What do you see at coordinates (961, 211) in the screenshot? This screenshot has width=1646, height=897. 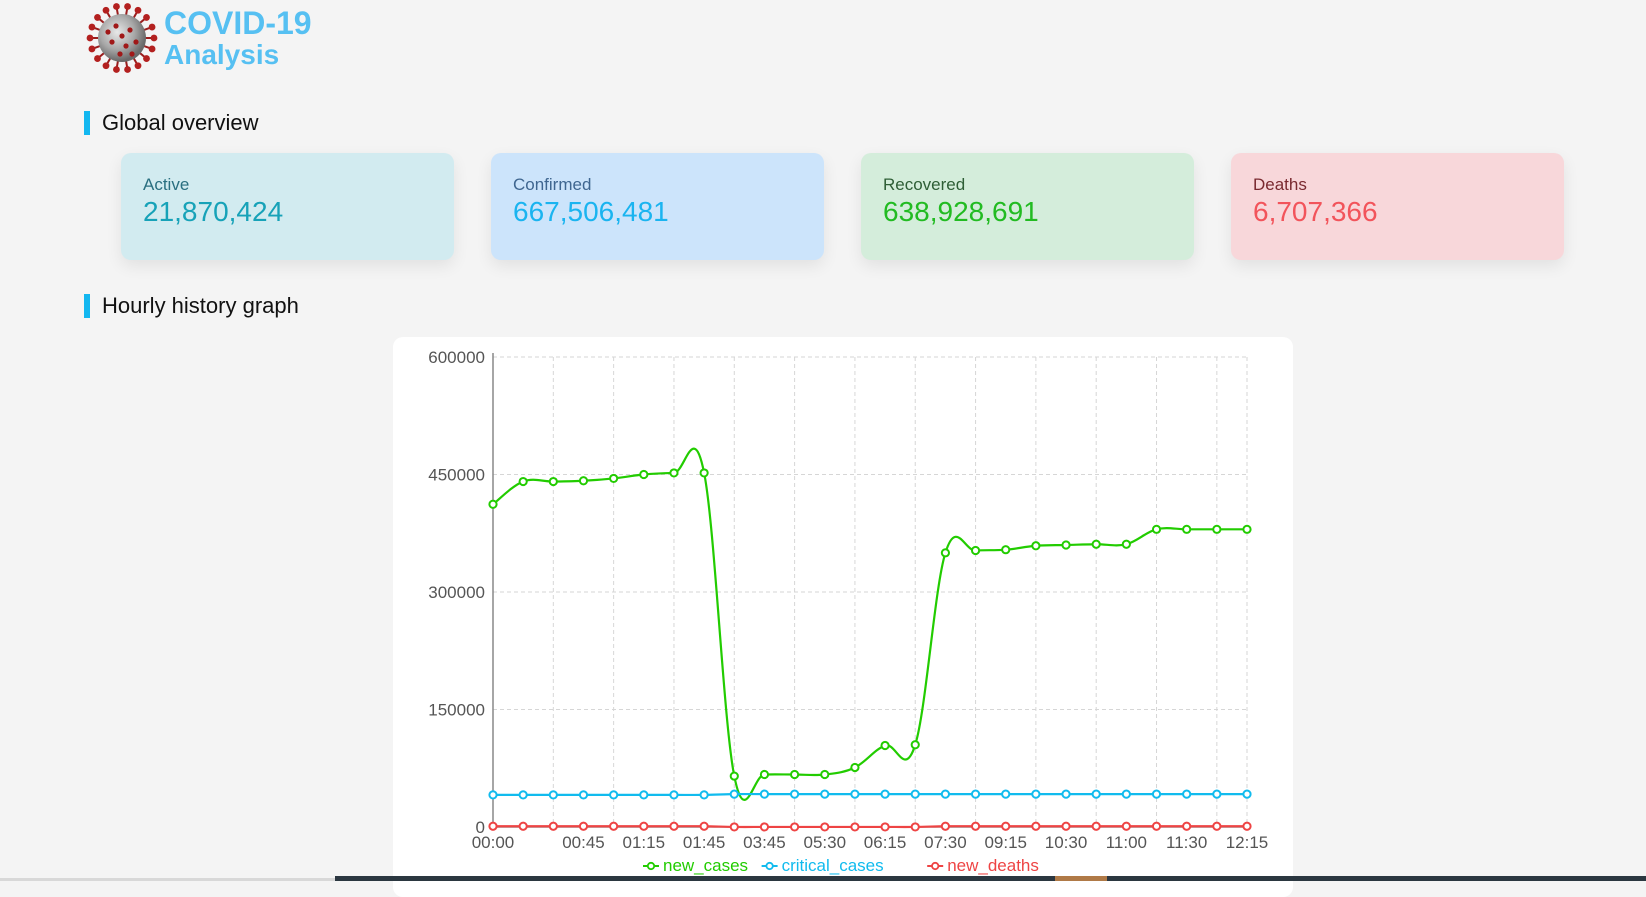 I see `recovered-value: 638,928,691` at bounding box center [961, 211].